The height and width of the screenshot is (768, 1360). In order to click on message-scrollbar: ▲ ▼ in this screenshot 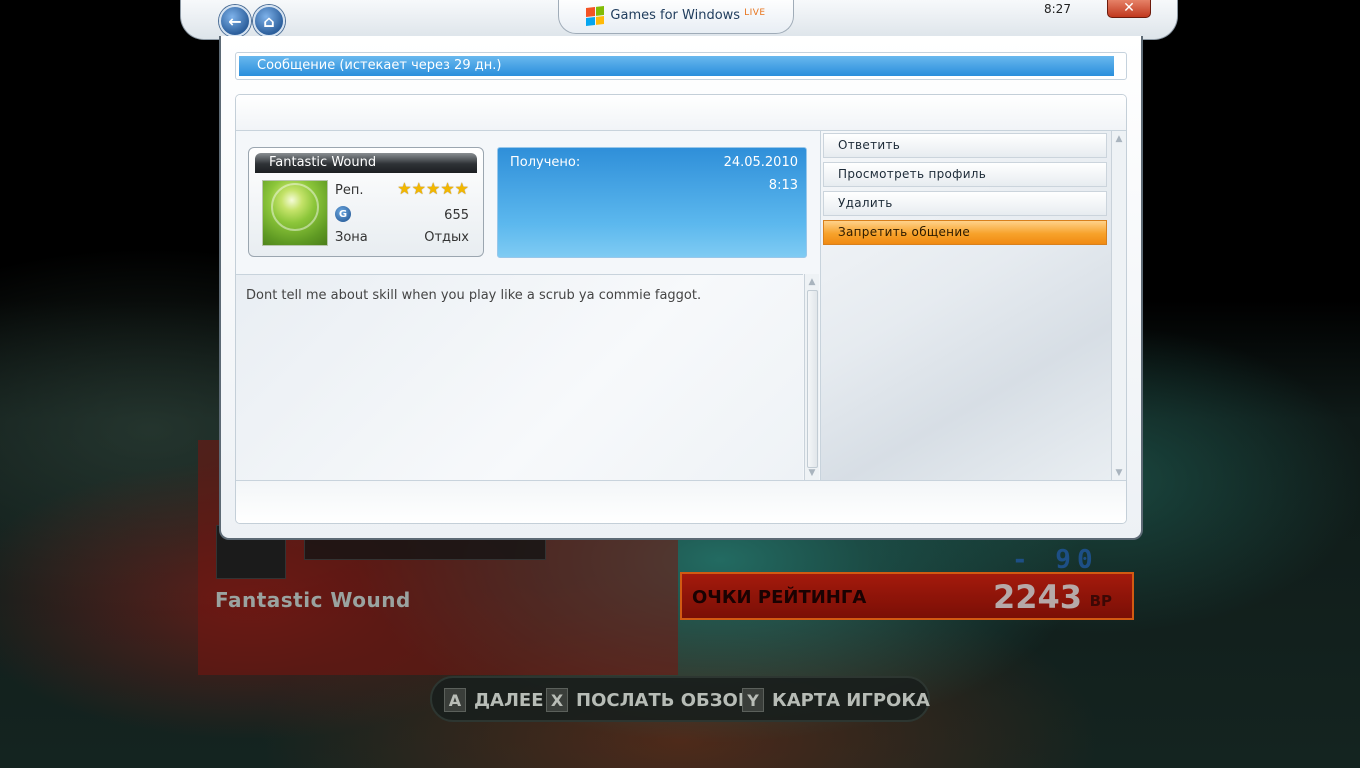, I will do `click(811, 377)`.